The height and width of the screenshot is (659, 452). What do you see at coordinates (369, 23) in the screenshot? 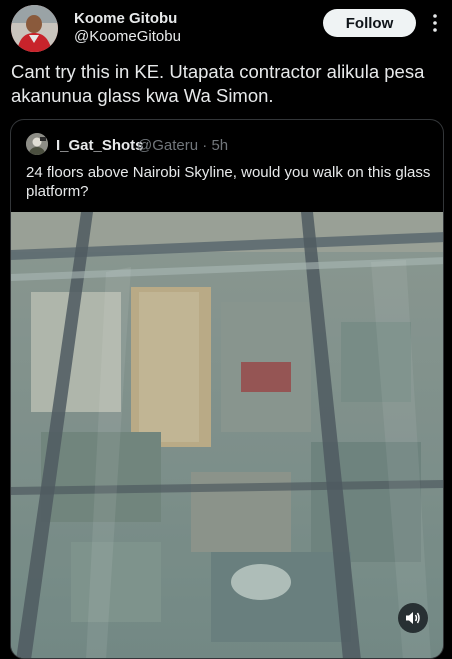
I see `follow-button: Follow` at bounding box center [369, 23].